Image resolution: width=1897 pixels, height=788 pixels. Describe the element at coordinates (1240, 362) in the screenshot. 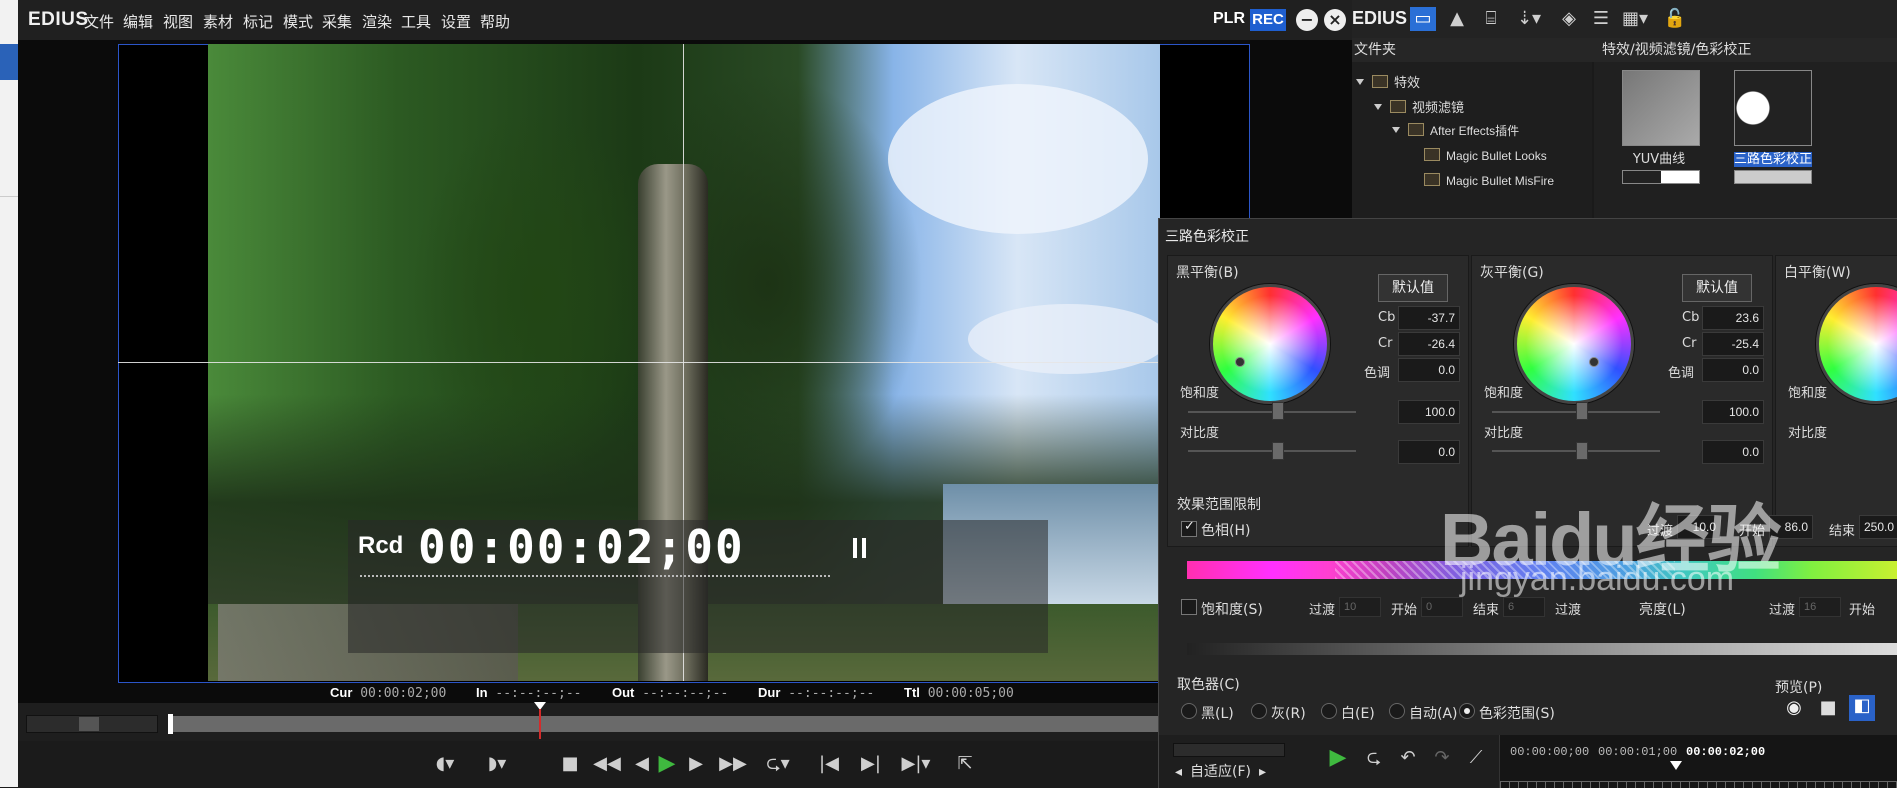

I see `black-wheel-handle` at that location.